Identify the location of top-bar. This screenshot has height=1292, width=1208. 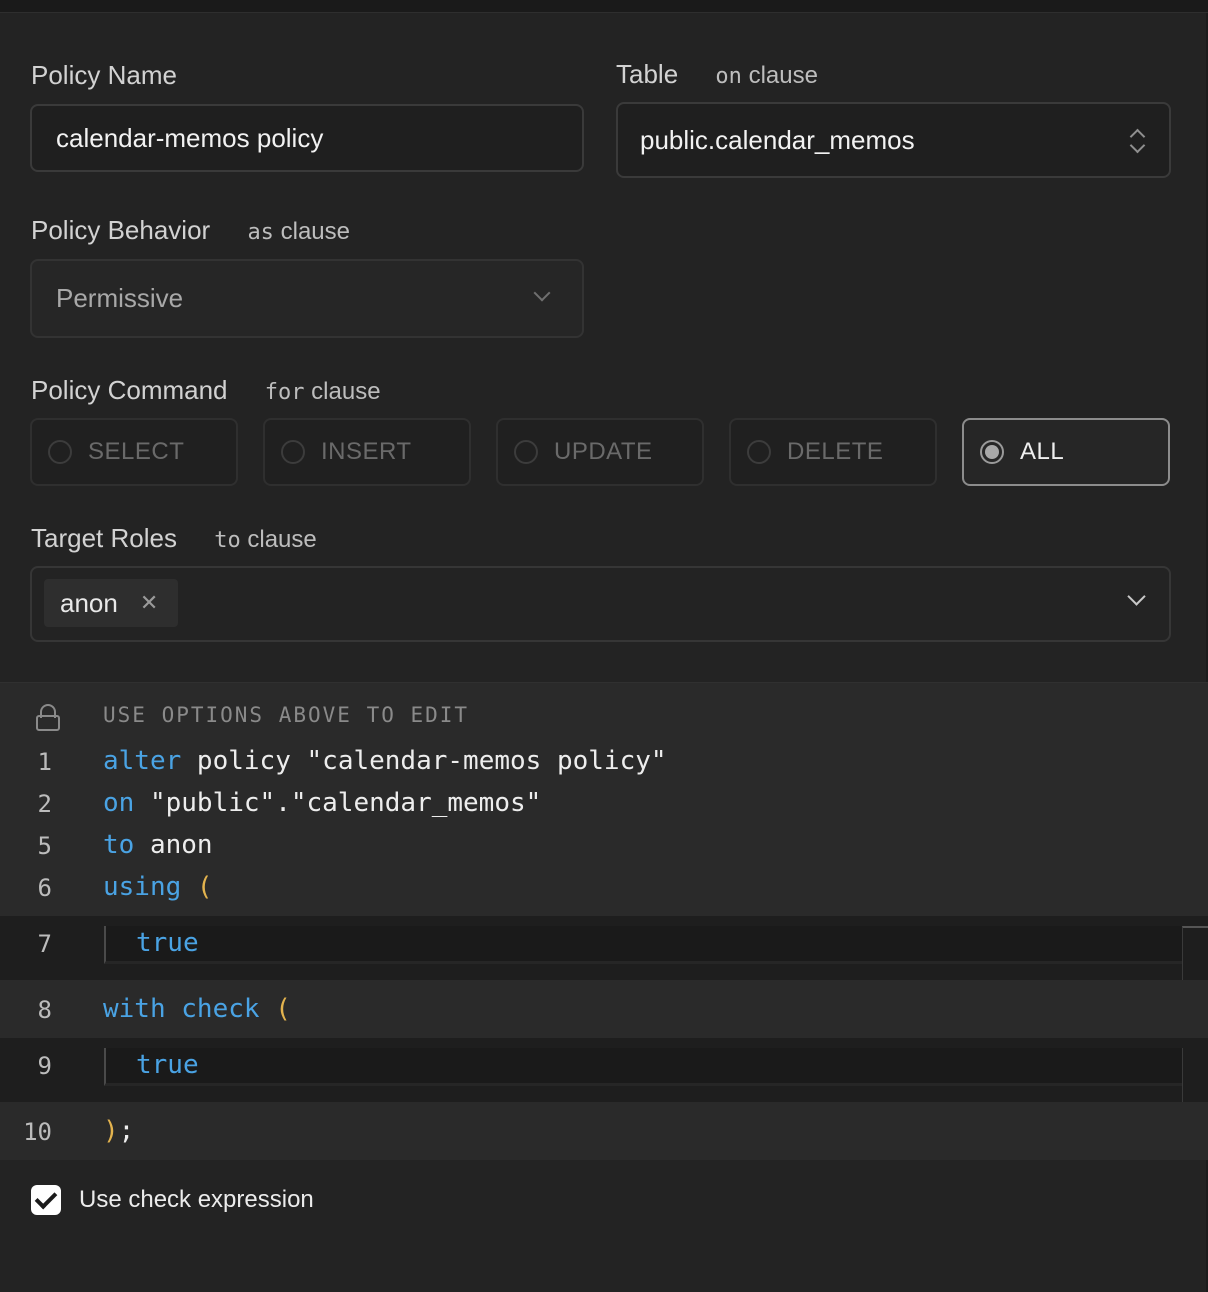
(604, 6).